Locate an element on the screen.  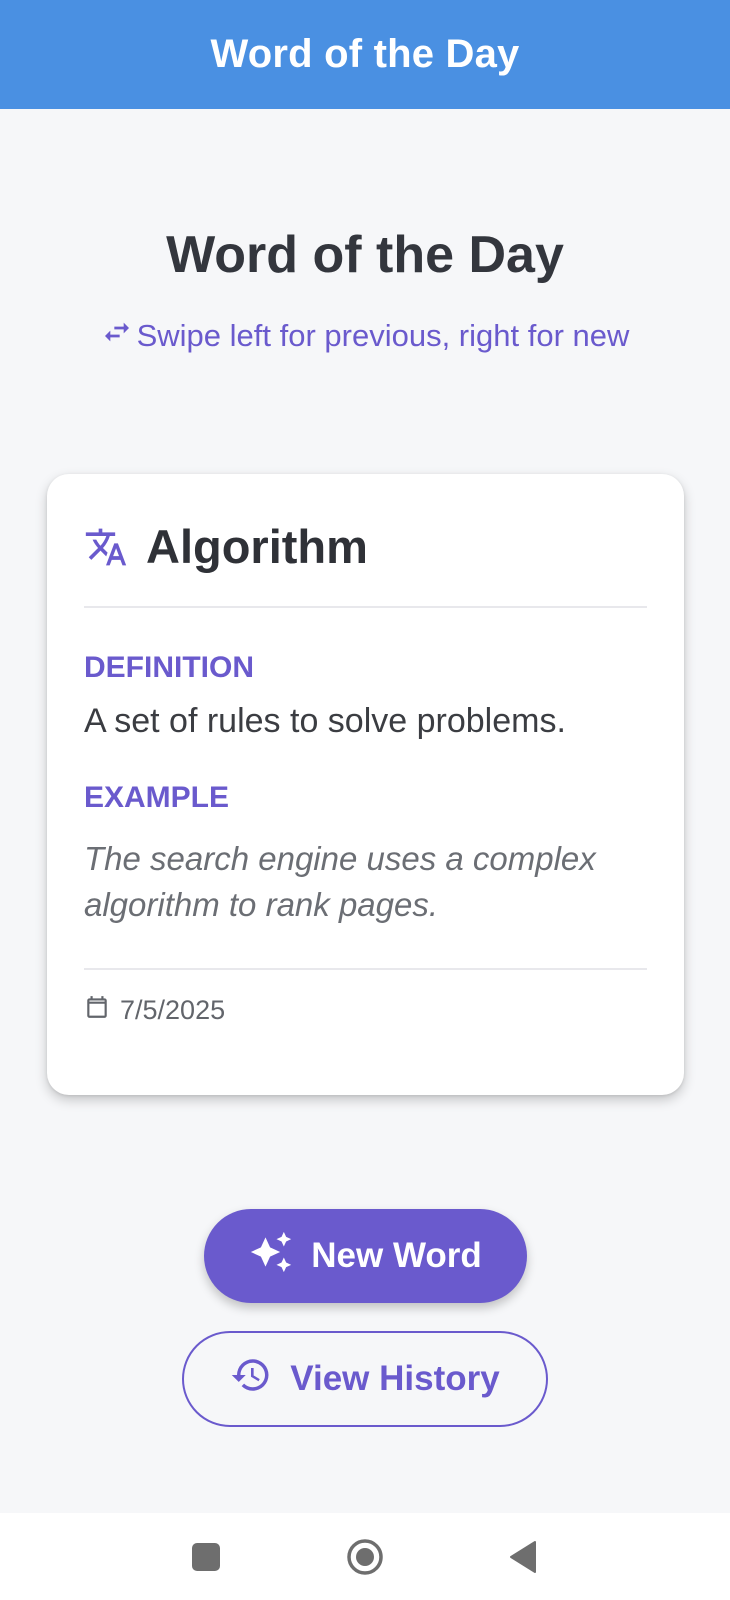
auto-awesome-icon is located at coordinates (280, 1256).